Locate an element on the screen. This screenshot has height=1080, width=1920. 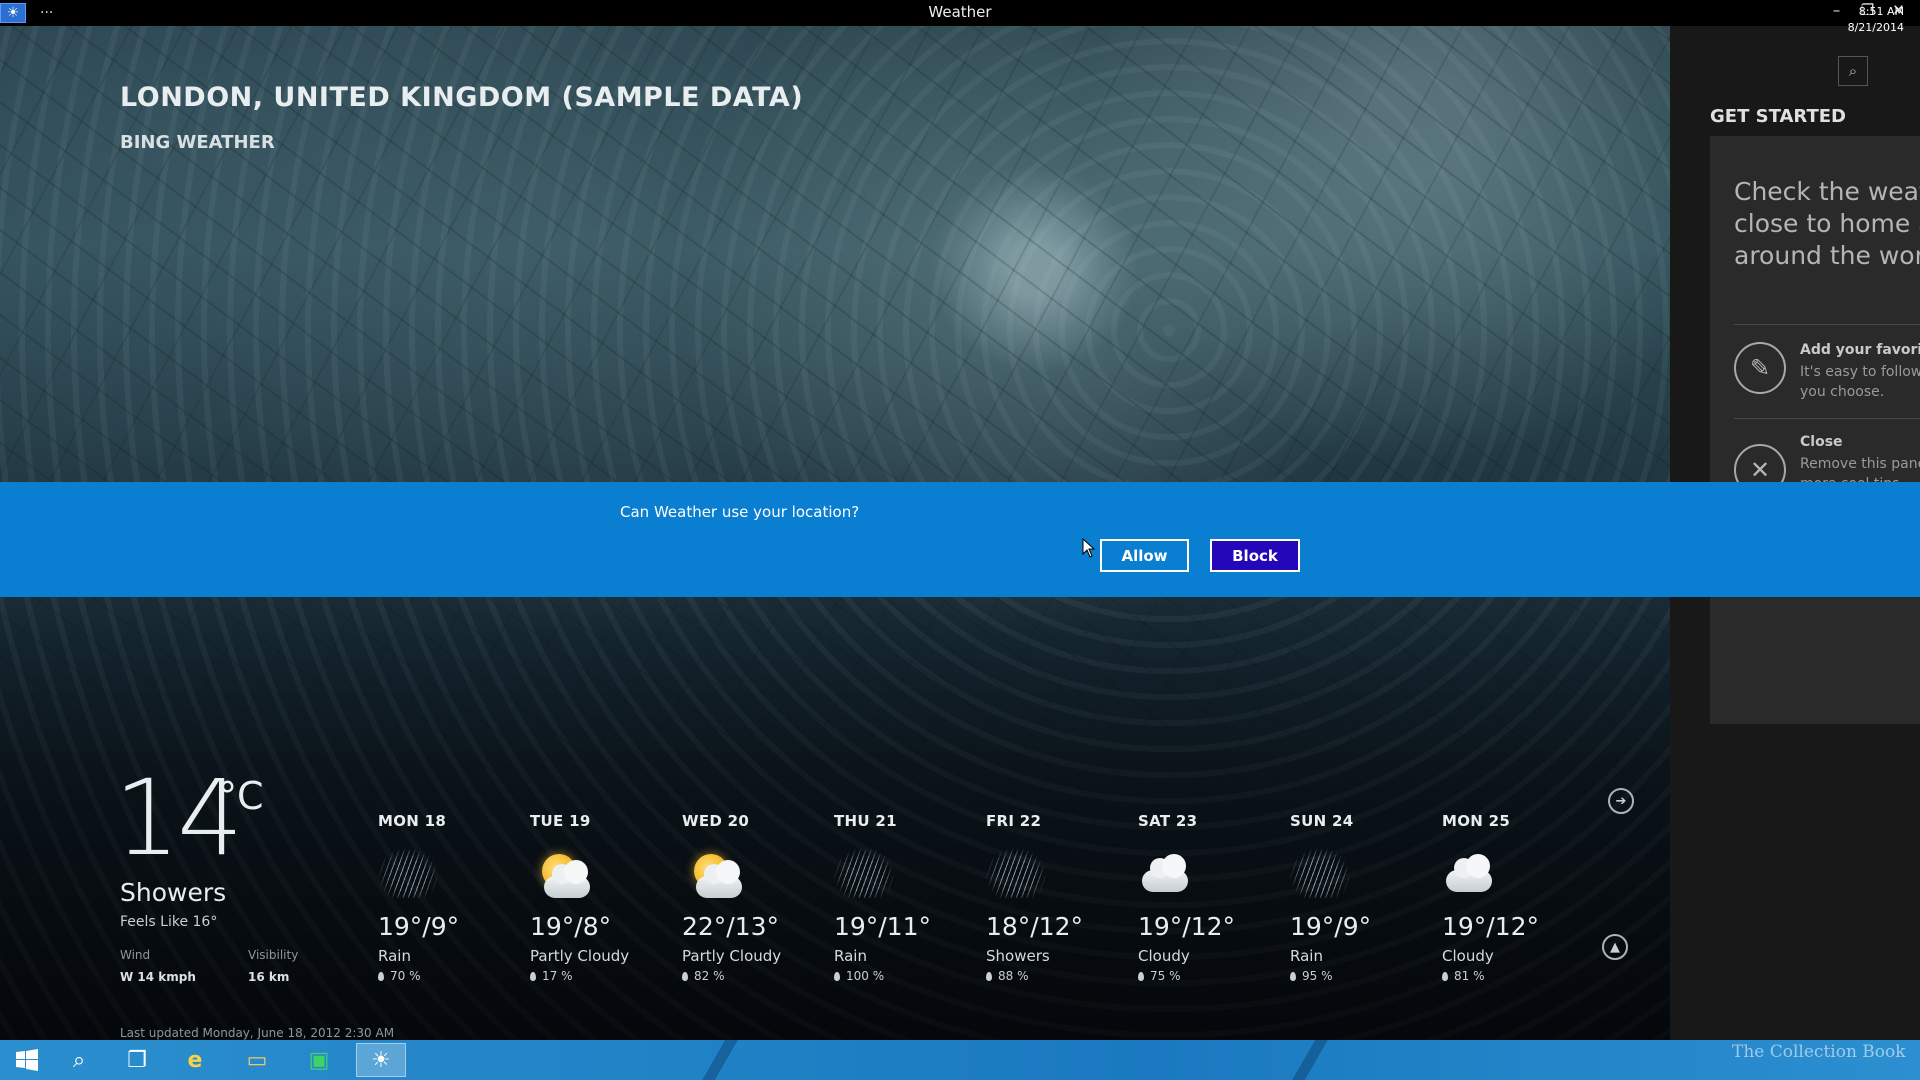
forecast-temp: 22°/13° is located at coordinates (731, 926).